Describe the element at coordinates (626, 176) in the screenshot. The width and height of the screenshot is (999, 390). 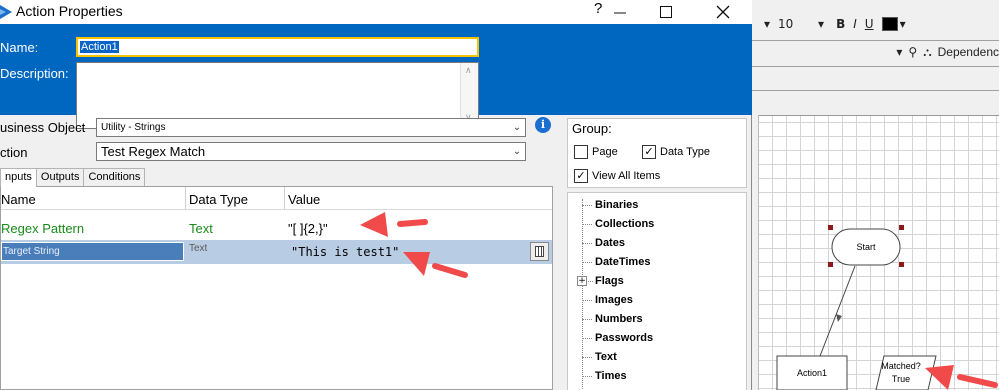
I see `view-all-checkbox-label: View All Items` at that location.